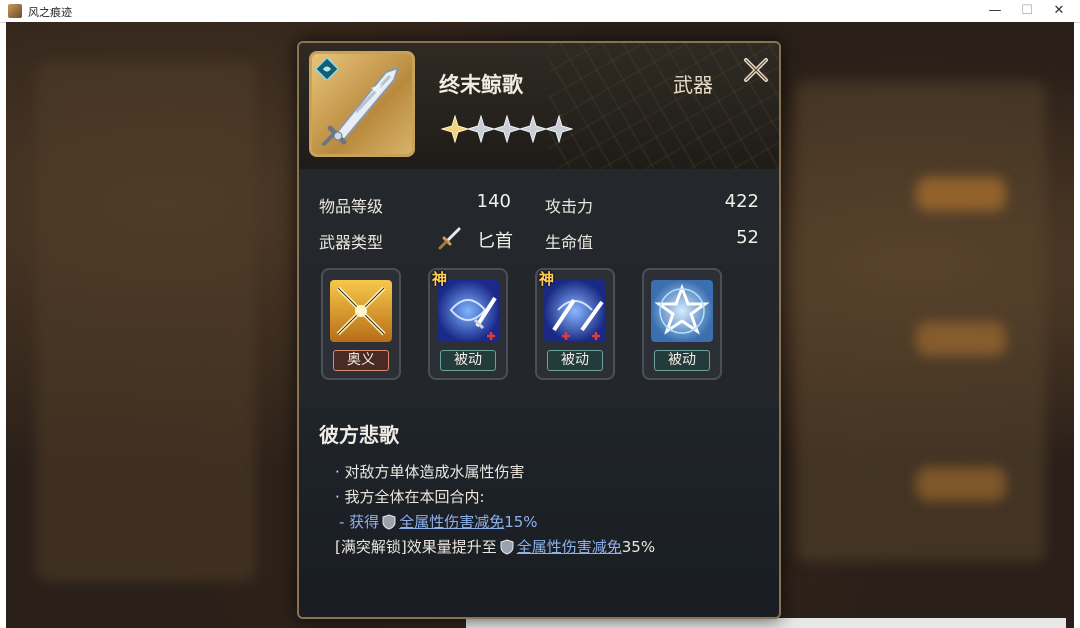 This screenshot has height=628, width=1080. What do you see at coordinates (430, 472) in the screenshot?
I see `description-line-1: · 对敌方单体造成水属性伤害` at bounding box center [430, 472].